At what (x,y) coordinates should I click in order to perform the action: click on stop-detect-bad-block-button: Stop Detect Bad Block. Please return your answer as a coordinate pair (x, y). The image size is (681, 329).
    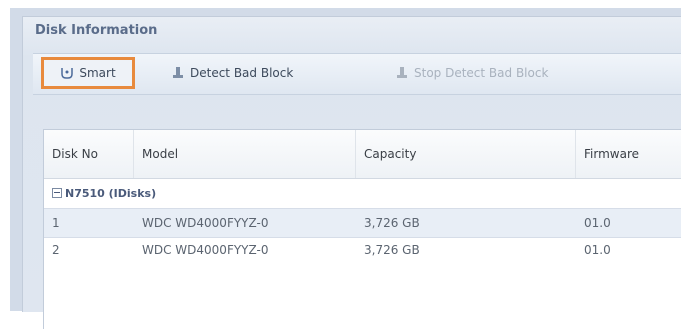
    Looking at the image, I should click on (471, 73).